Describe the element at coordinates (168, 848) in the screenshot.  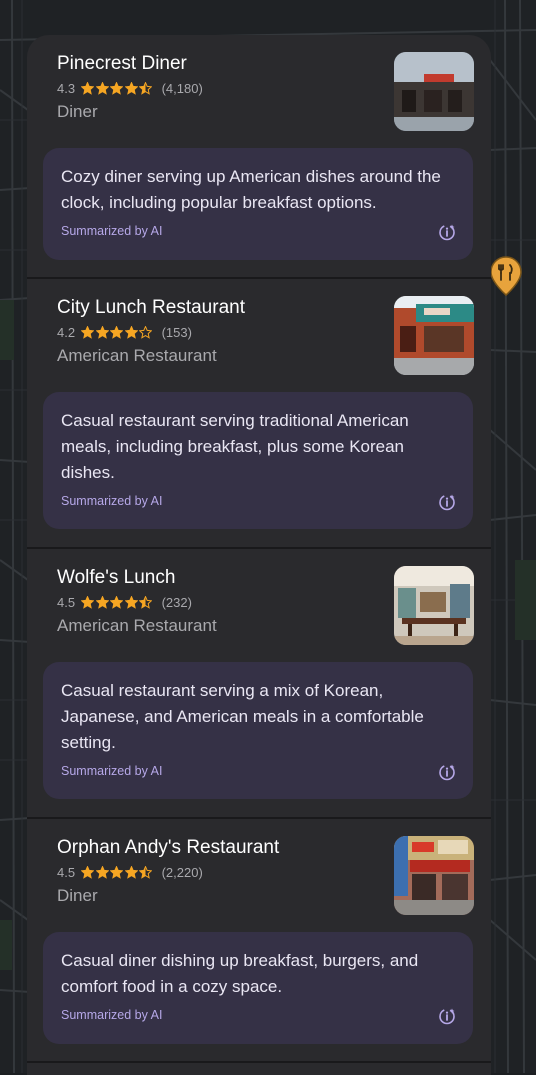
I see `place-title: Orphan Andy's Restaurant` at that location.